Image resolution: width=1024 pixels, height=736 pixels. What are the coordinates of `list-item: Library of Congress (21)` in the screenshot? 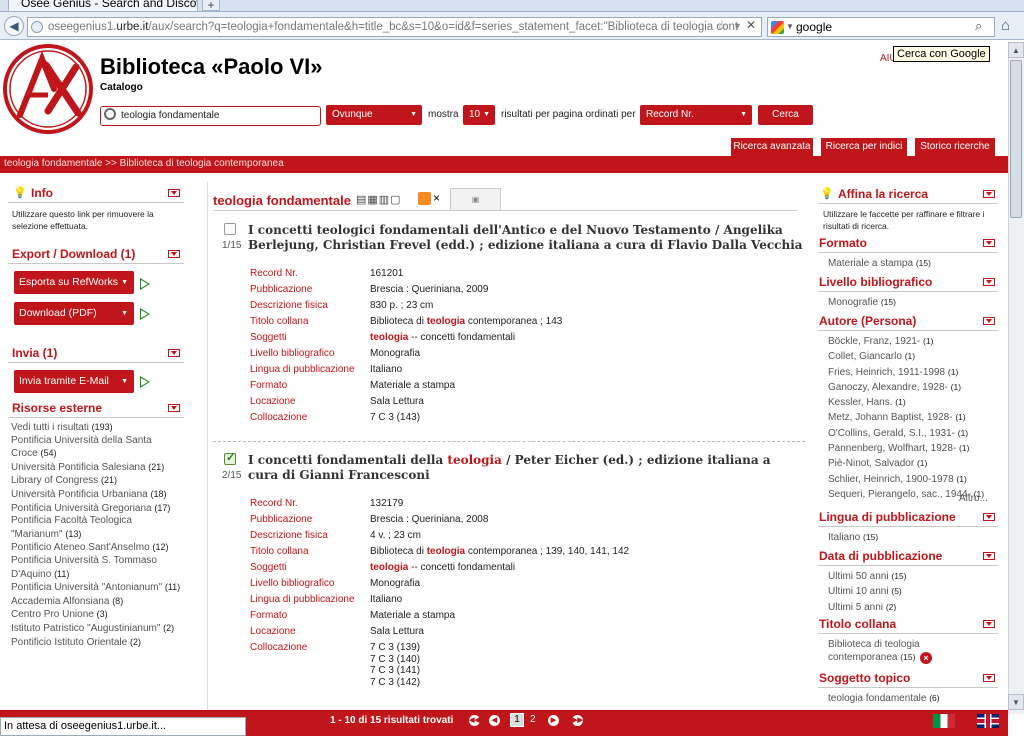 It's located at (96, 481).